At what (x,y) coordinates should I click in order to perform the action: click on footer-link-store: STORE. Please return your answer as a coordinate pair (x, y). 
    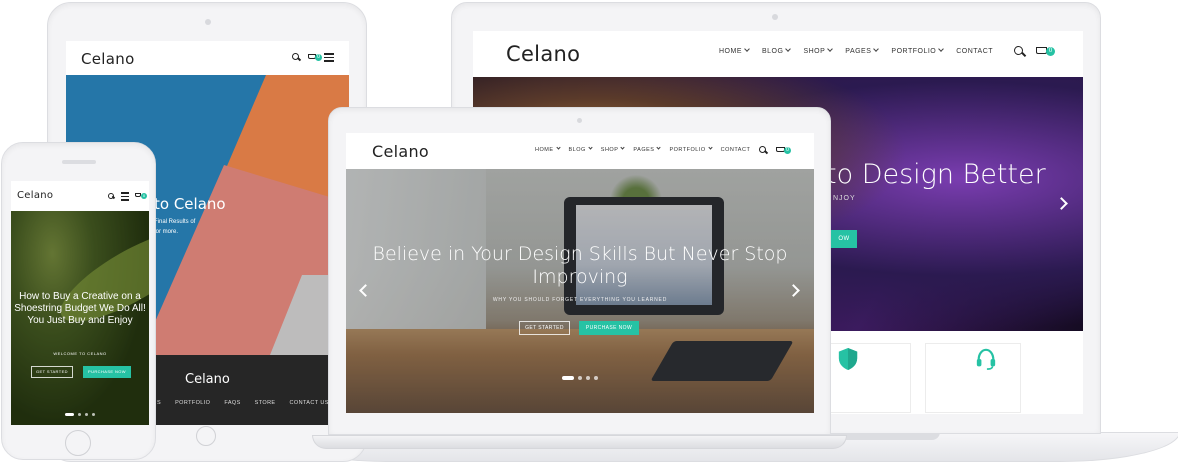
    Looking at the image, I should click on (265, 403).